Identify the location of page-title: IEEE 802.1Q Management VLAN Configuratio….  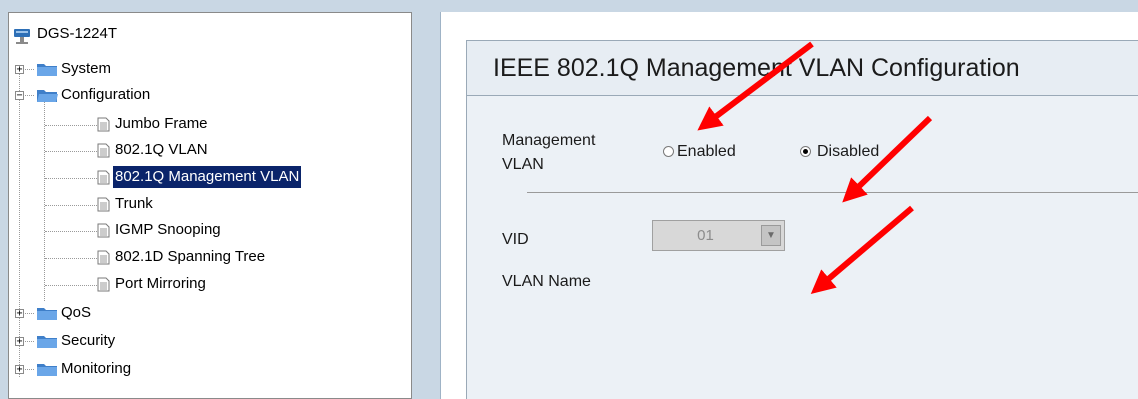
(802, 68).